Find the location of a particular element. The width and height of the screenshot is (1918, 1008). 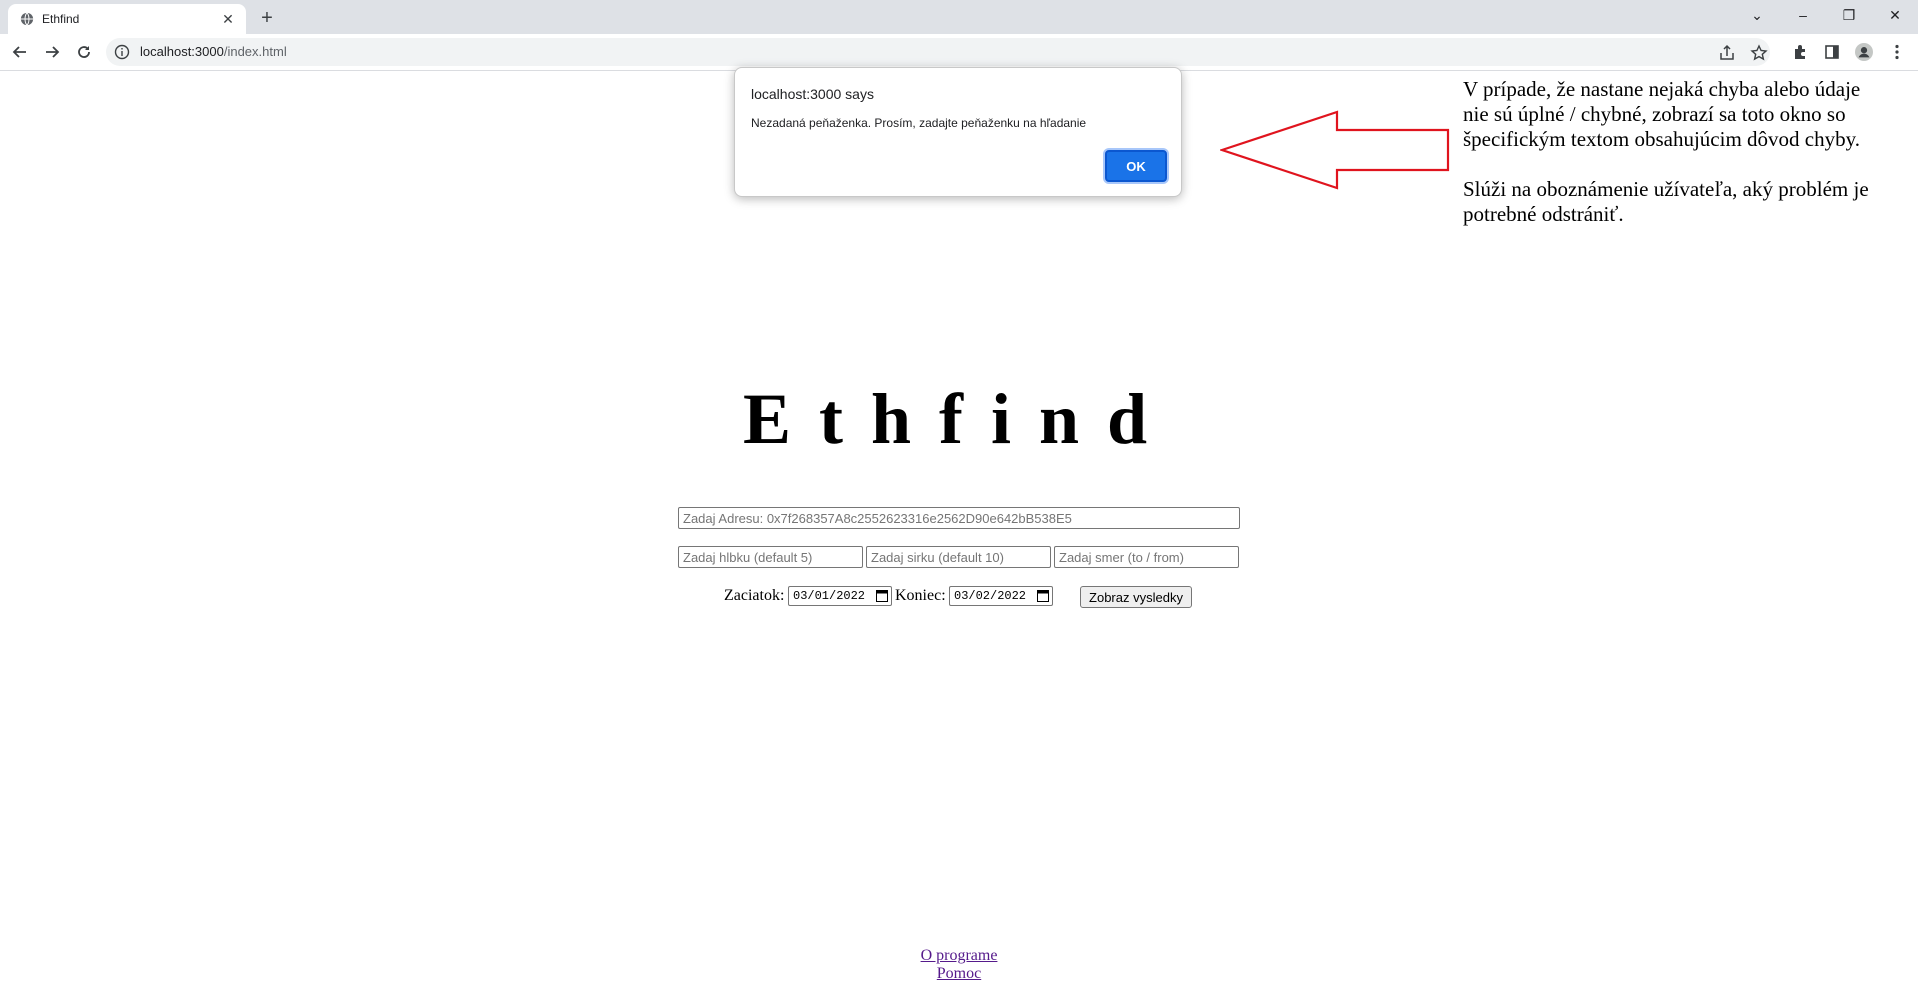

help-link: Pomoc is located at coordinates (959, 974).